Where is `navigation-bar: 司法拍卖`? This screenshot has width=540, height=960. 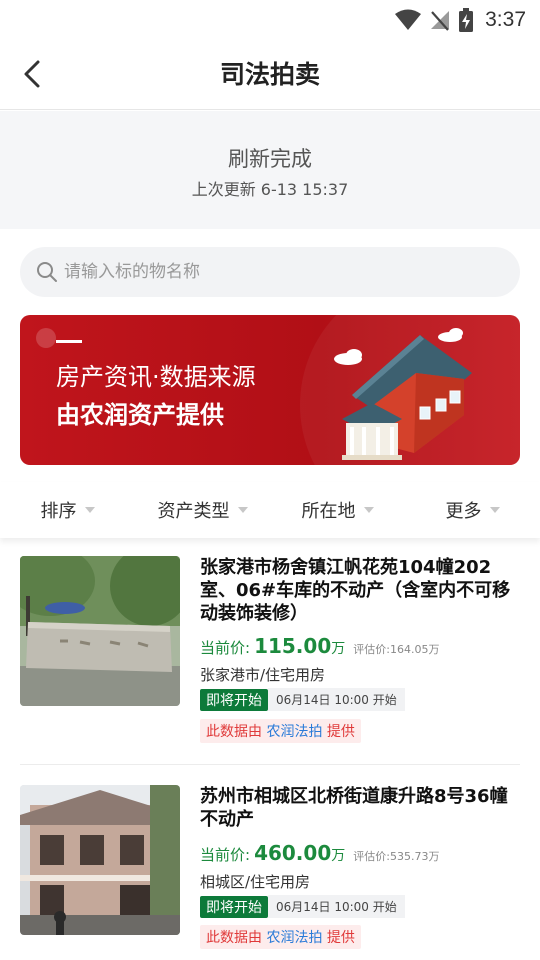 navigation-bar: 司法拍卖 is located at coordinates (270, 75).